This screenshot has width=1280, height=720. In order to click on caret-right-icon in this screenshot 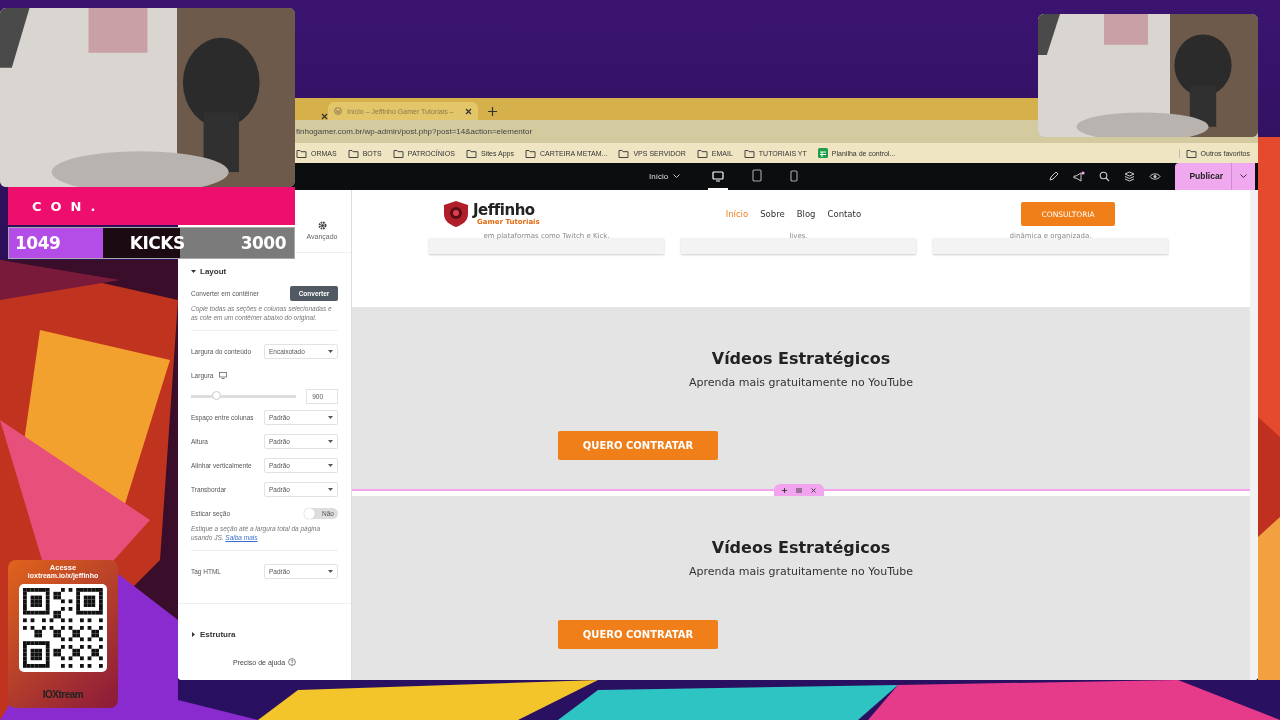, I will do `click(193, 634)`.